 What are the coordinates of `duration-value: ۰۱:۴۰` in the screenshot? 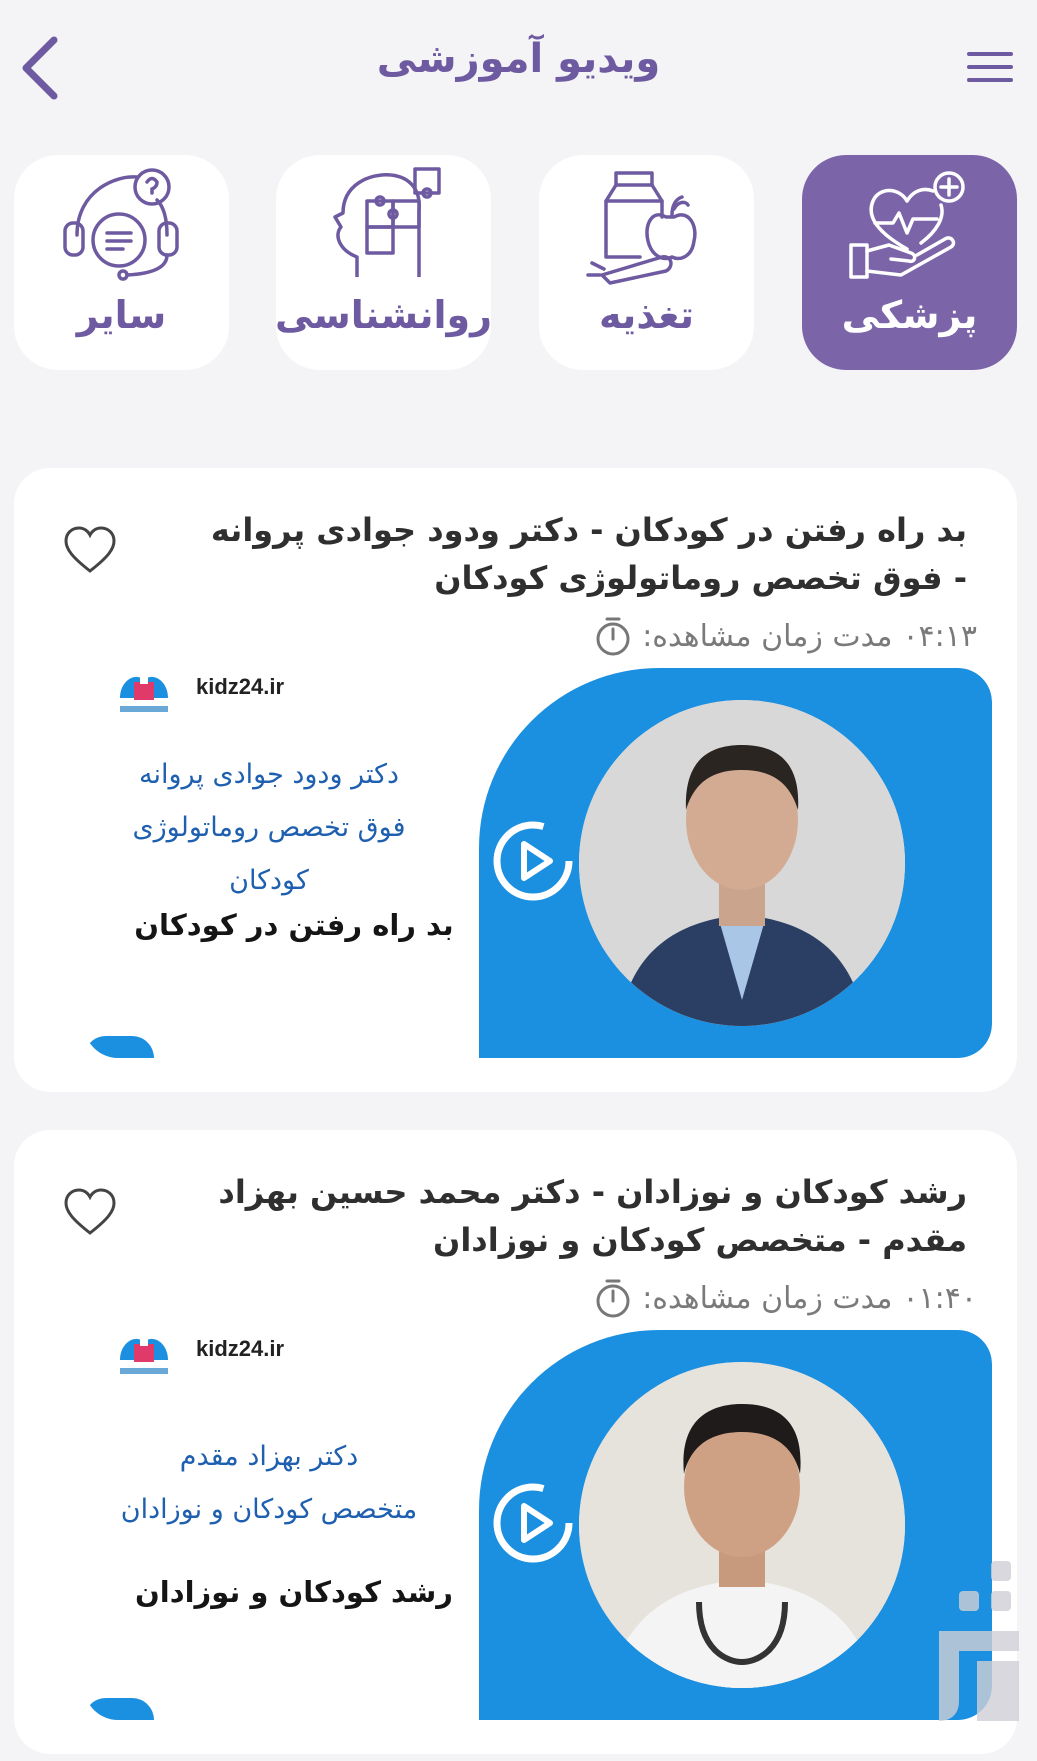 It's located at (939, 1298).